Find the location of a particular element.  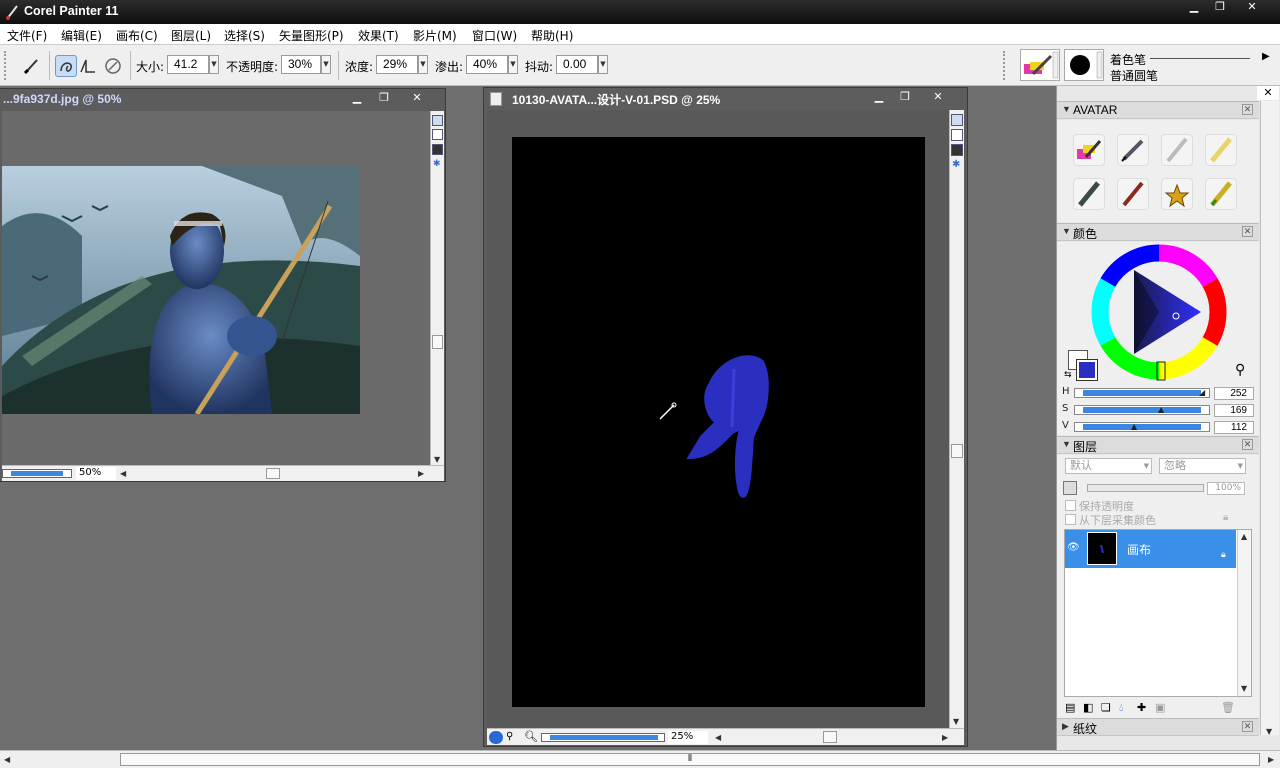

minimize-app-button: ▁ is located at coordinates (1194, 7).